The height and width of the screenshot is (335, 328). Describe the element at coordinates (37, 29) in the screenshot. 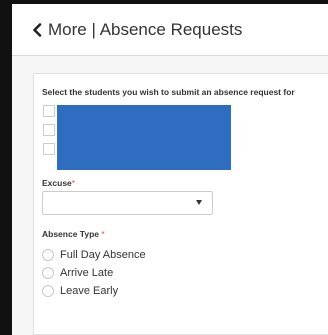

I see `chevron-left-icon` at that location.